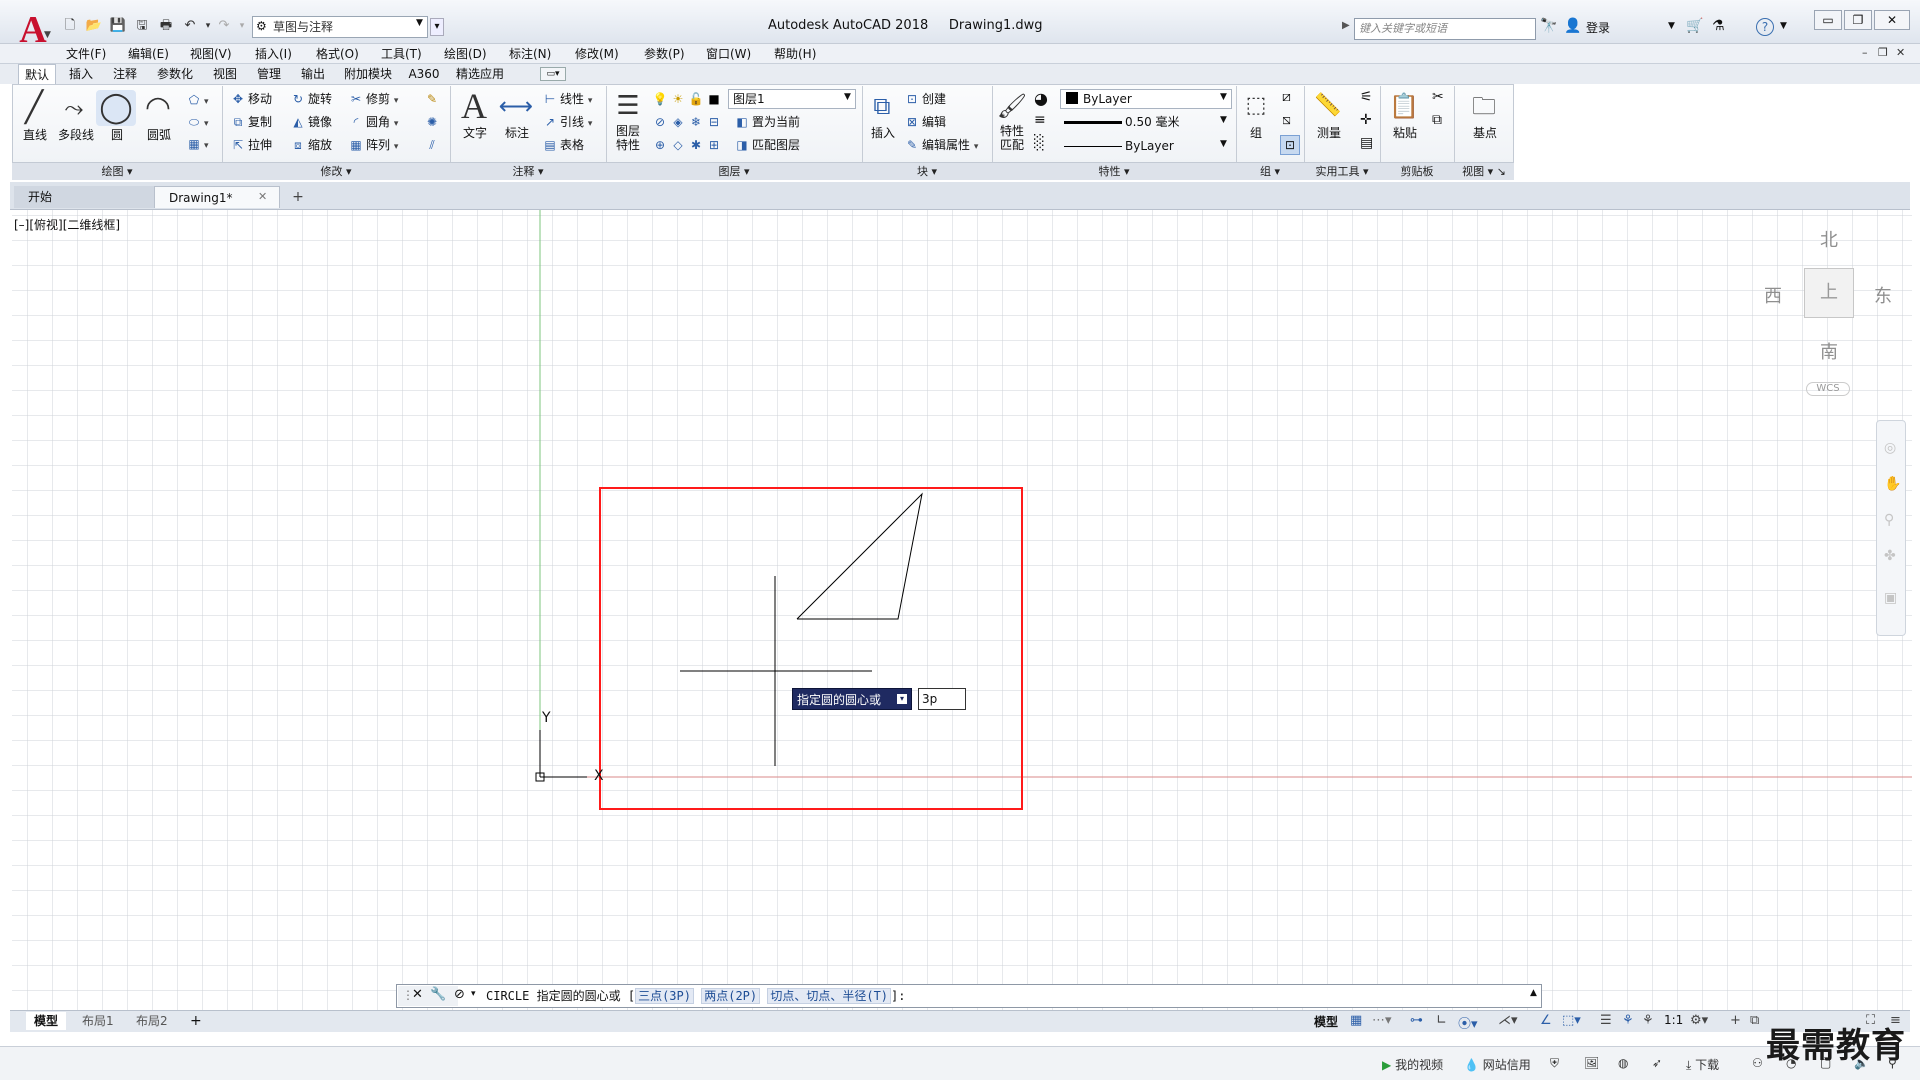  What do you see at coordinates (1012, 120) in the screenshot?
I see `match-properties-button: 🖌 特性 匹配` at bounding box center [1012, 120].